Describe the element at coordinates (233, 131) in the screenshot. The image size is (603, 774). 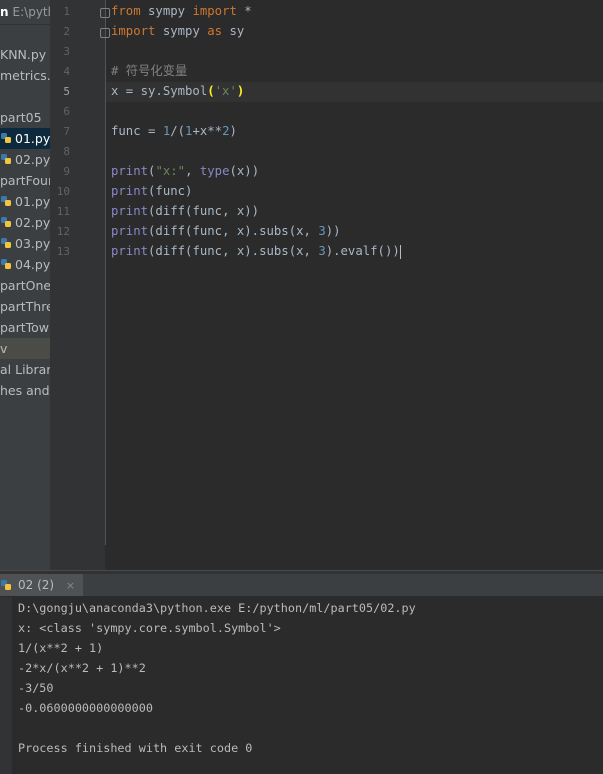
I see `code-token: )` at that location.